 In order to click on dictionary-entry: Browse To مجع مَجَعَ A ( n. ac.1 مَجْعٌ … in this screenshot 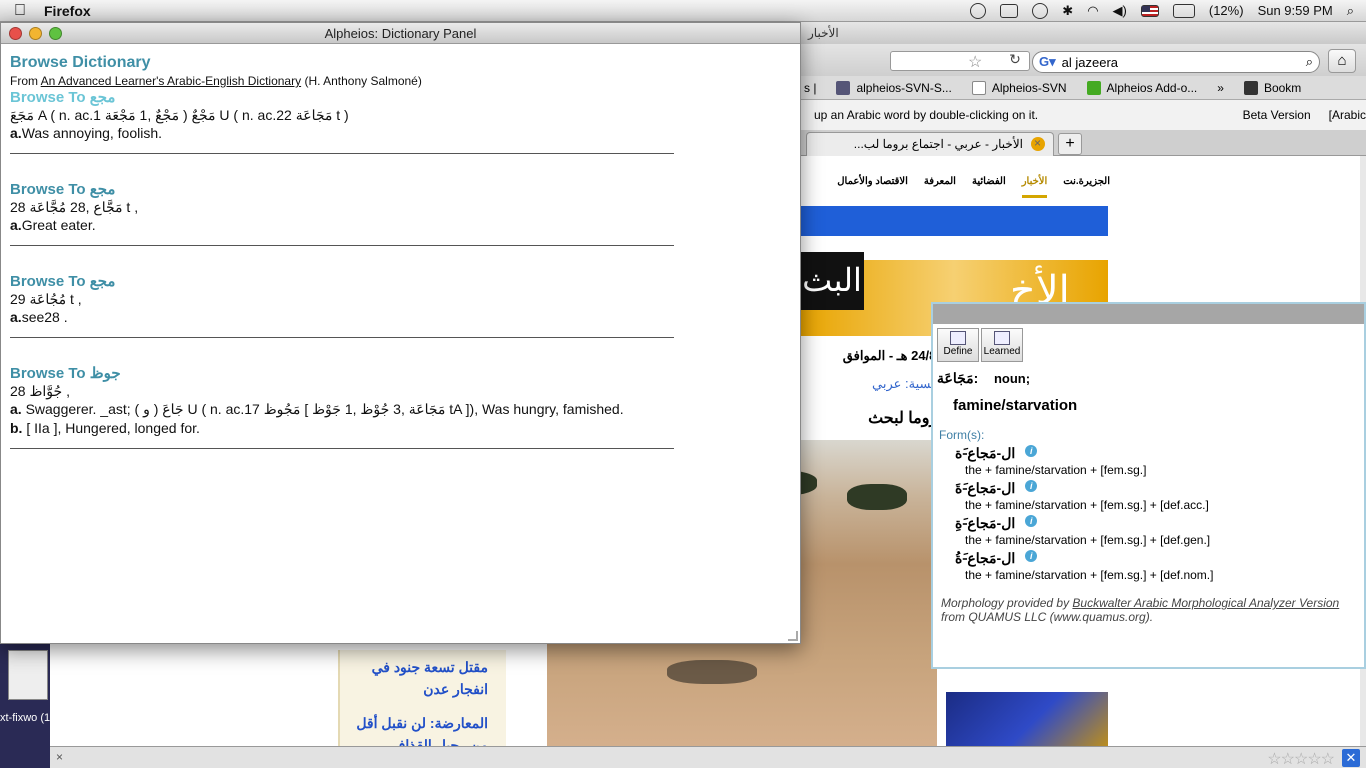, I will do `click(342, 121)`.